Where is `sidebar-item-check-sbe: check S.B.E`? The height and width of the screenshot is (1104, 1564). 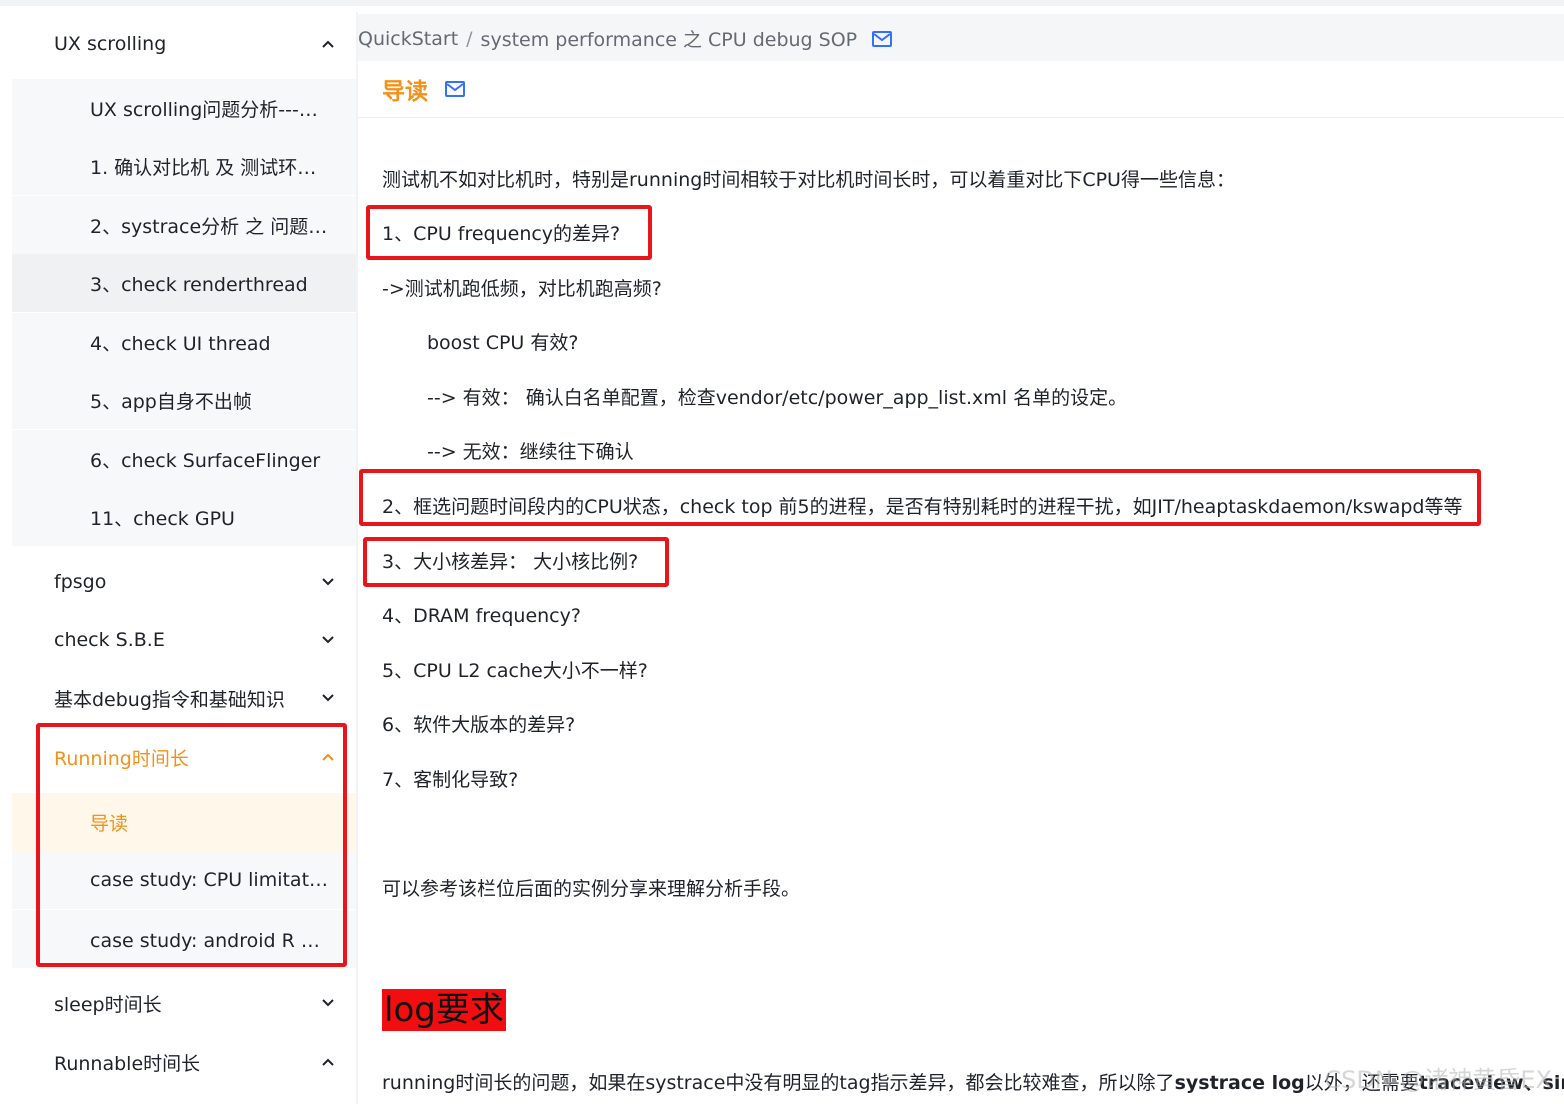
sidebar-item-check-sbe: check S.B.E is located at coordinates (184, 640).